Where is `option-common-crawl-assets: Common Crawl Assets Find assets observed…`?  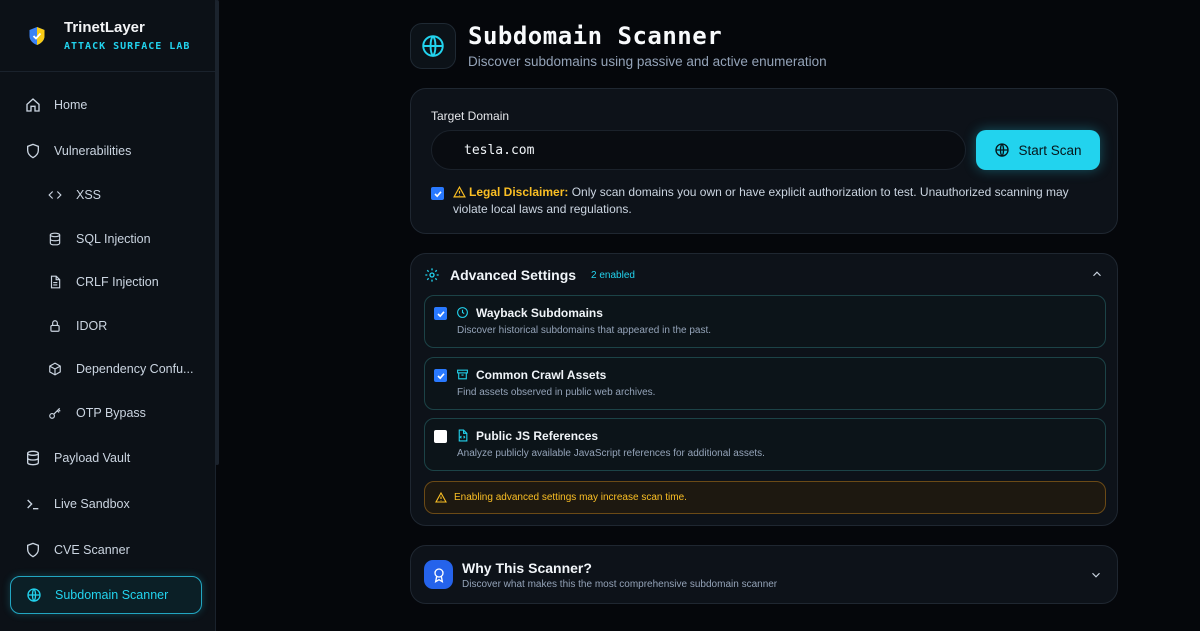 option-common-crawl-assets: Common Crawl Assets Find assets observed… is located at coordinates (765, 383).